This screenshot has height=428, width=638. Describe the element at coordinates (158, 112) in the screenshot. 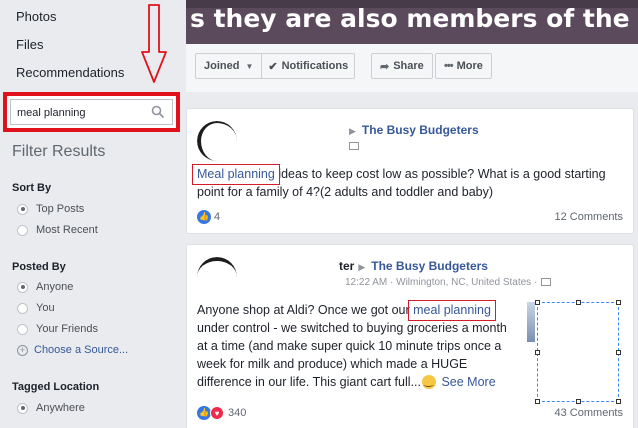

I see `search-icon` at that location.